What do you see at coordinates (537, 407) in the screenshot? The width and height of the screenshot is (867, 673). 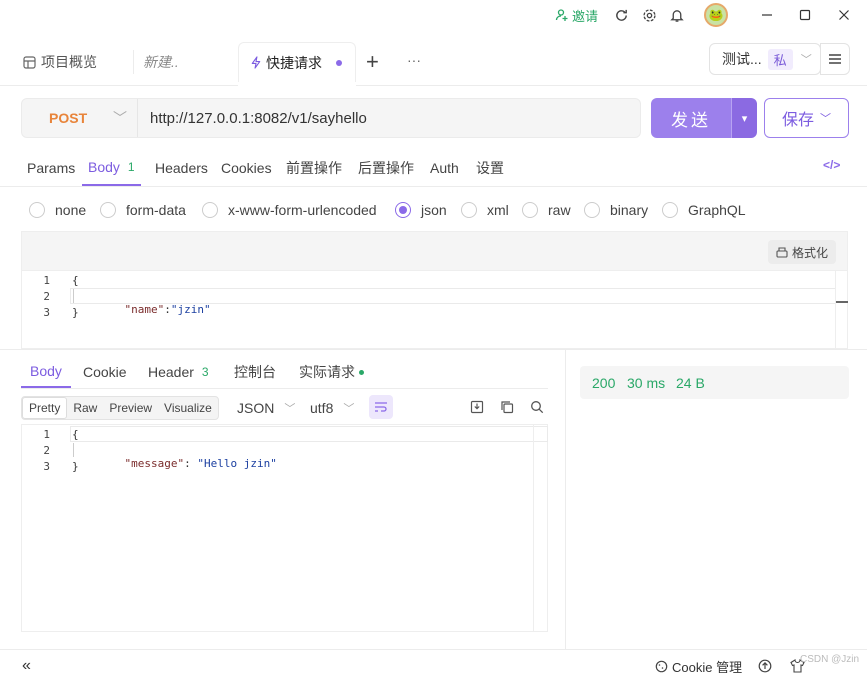 I see `search-icon` at bounding box center [537, 407].